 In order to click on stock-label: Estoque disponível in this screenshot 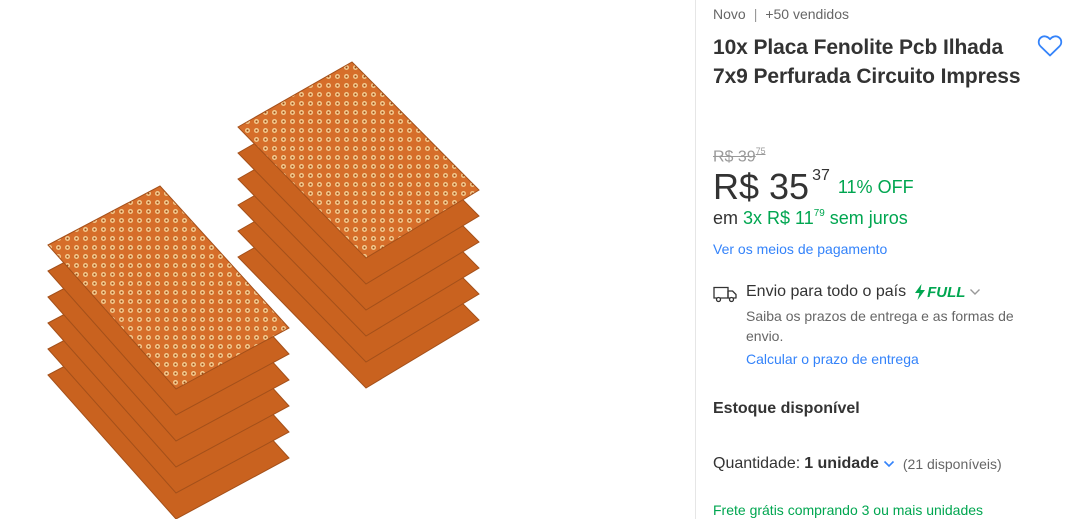, I will do `click(786, 408)`.